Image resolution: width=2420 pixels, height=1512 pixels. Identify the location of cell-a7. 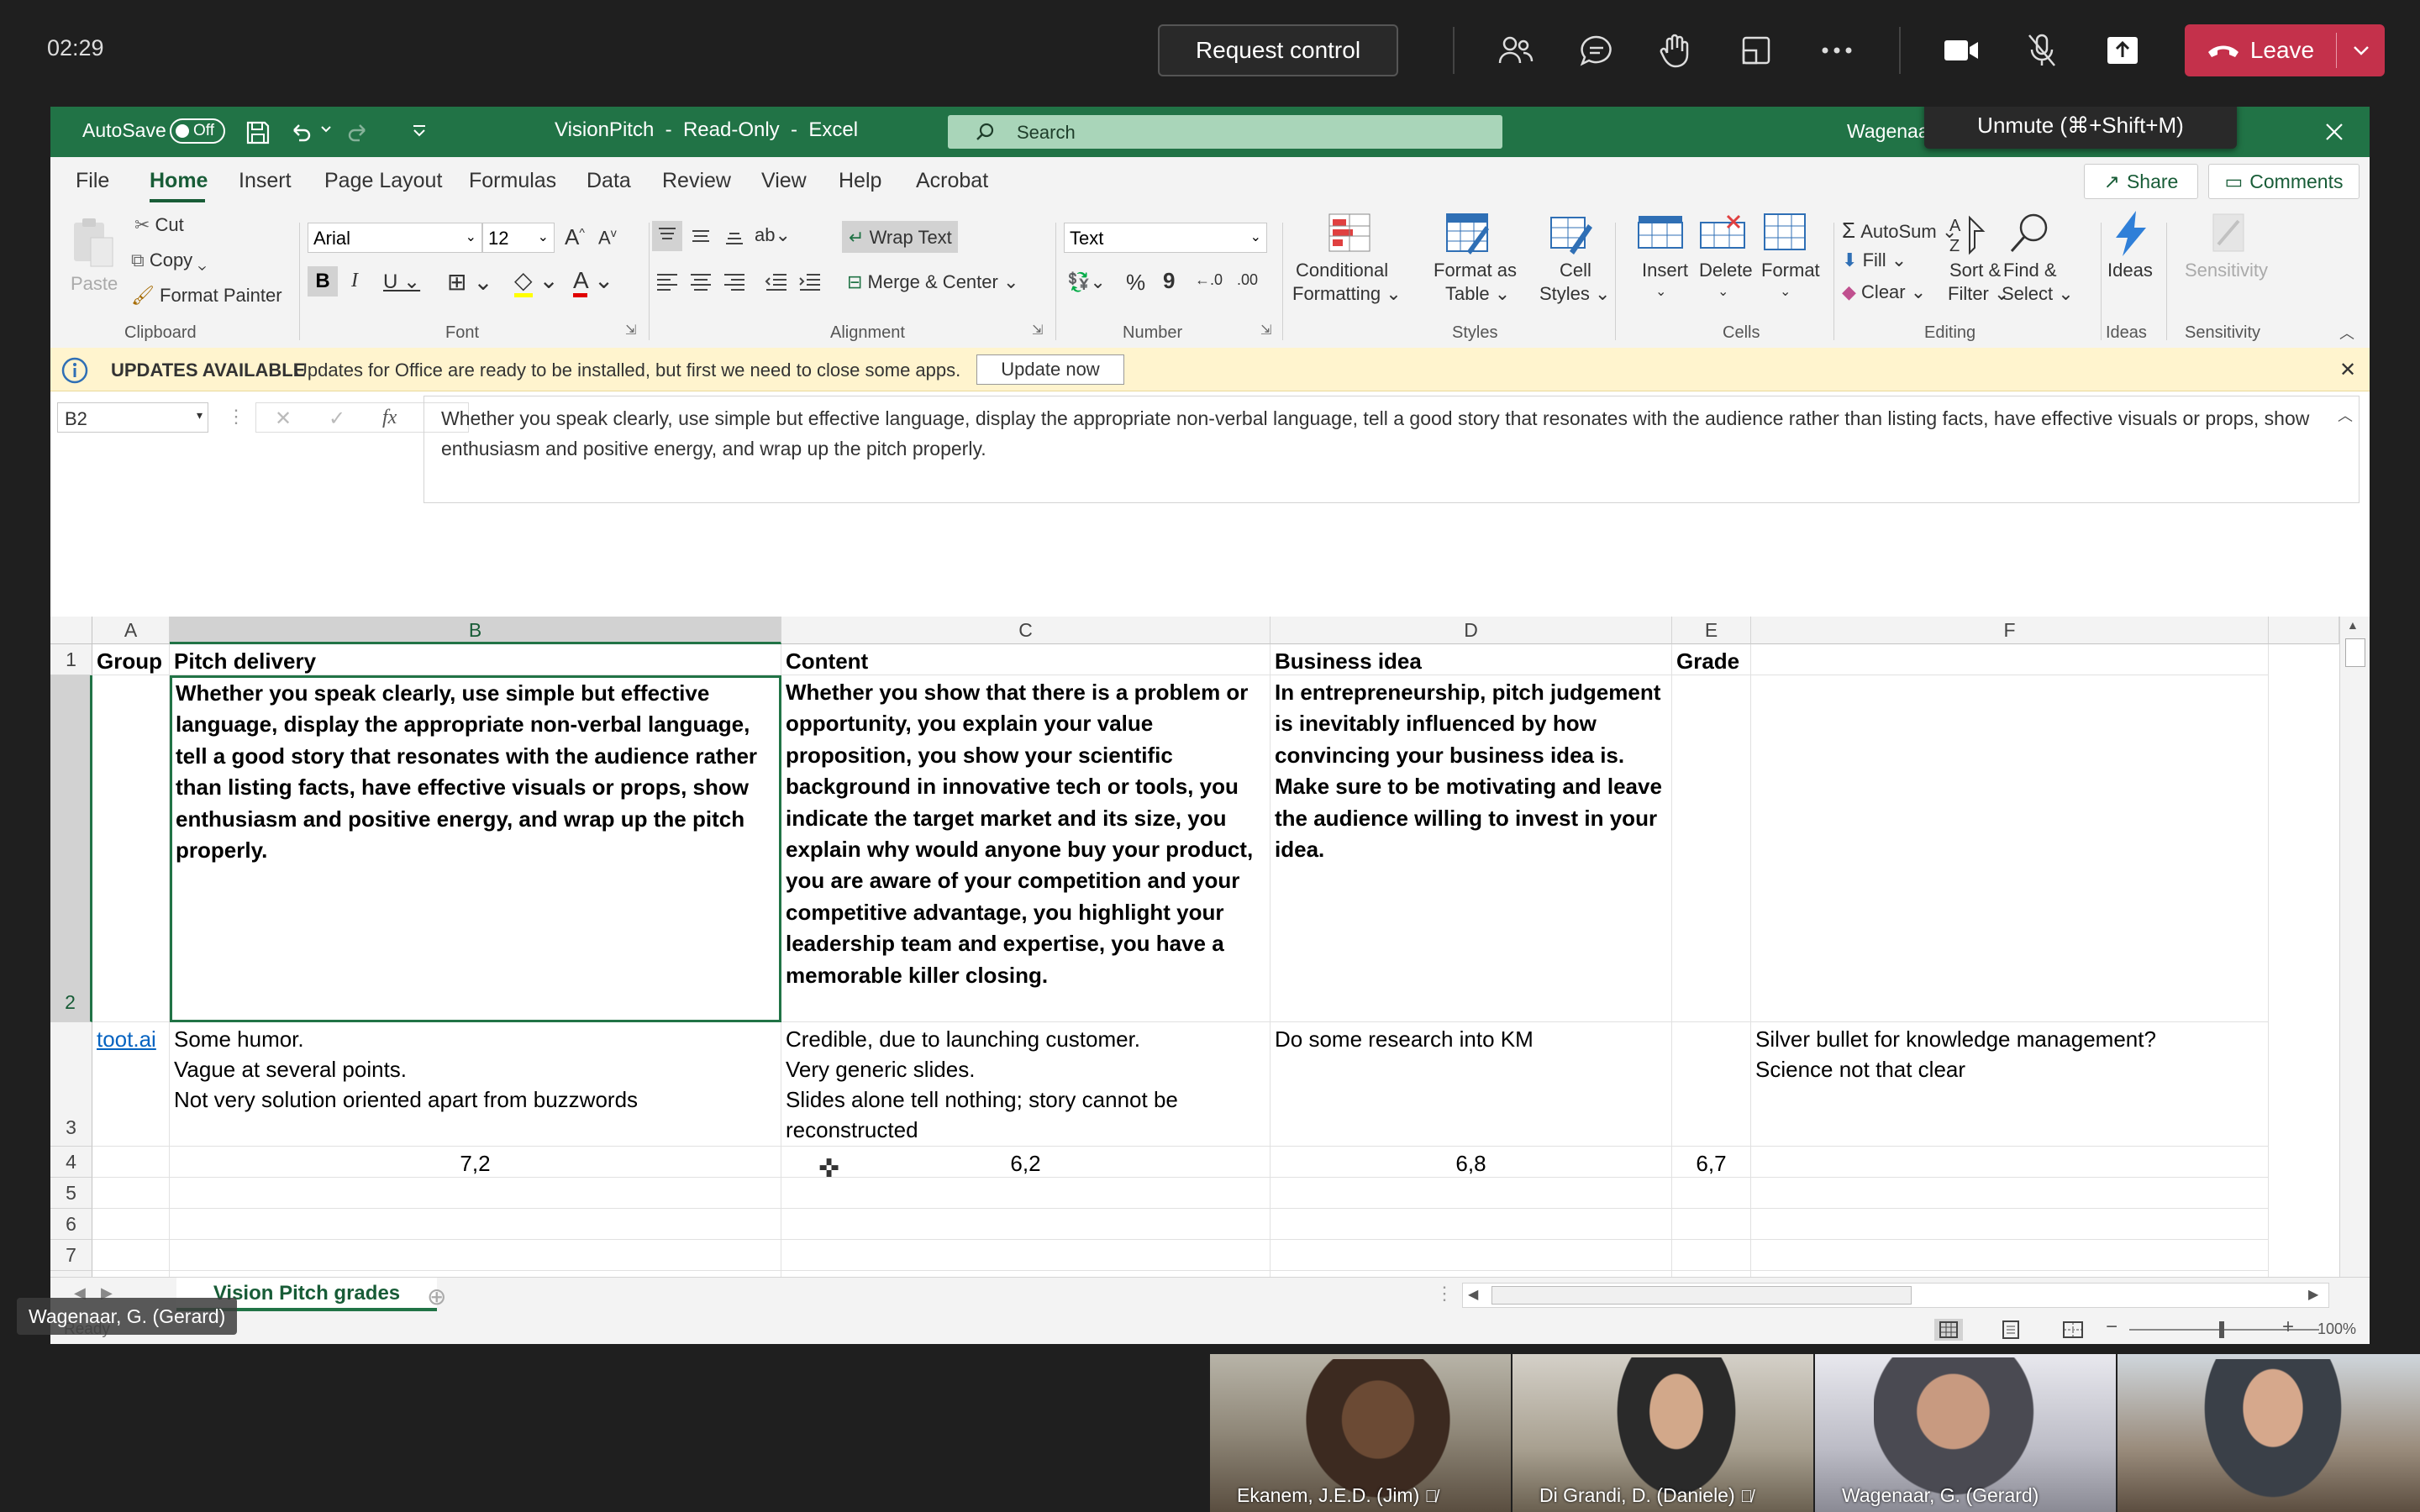
(131, 1255).